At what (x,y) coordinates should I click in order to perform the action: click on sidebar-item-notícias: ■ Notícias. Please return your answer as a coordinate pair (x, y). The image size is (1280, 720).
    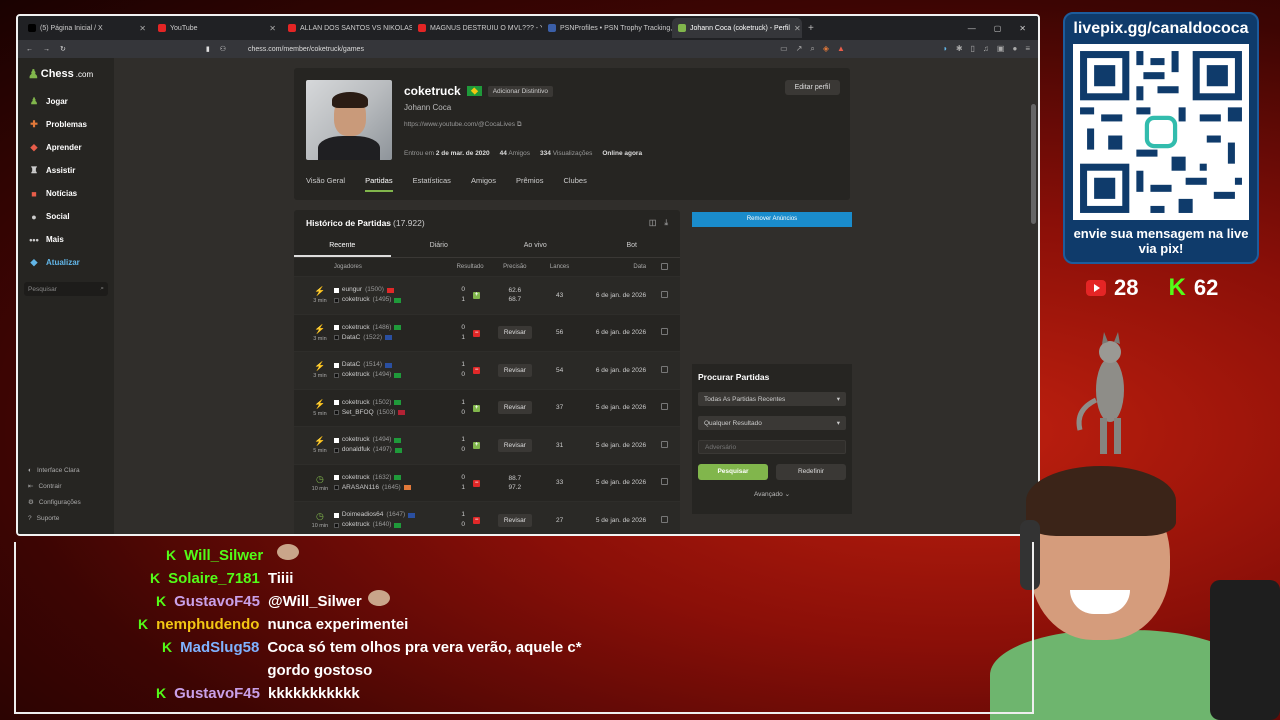
    Looking at the image, I should click on (66, 193).